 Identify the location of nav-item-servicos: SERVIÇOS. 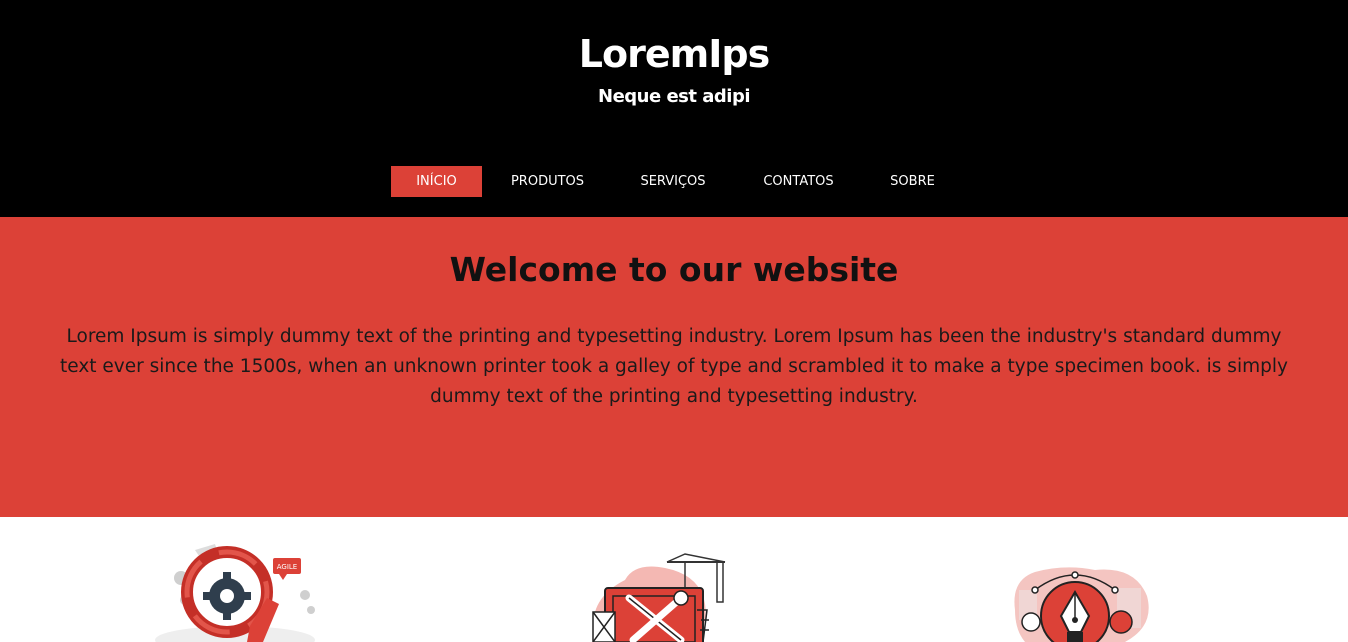
(673, 181).